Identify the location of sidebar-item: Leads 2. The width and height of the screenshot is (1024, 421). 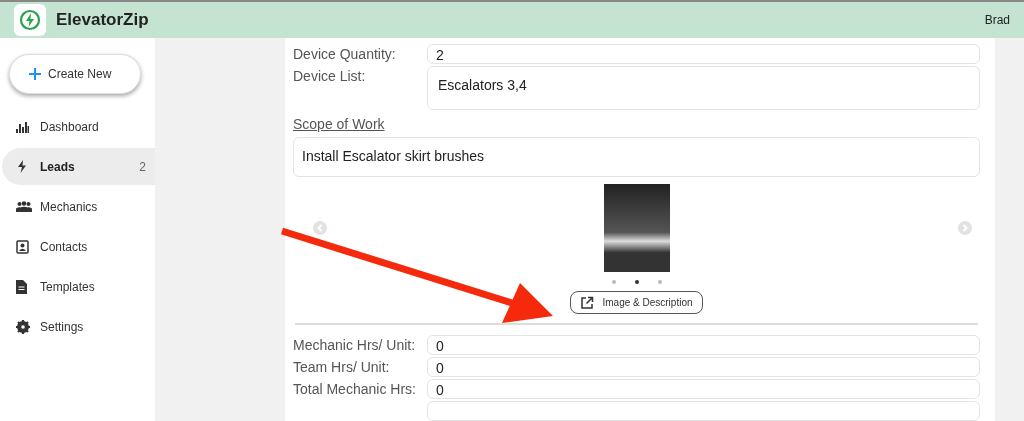
(78, 166).